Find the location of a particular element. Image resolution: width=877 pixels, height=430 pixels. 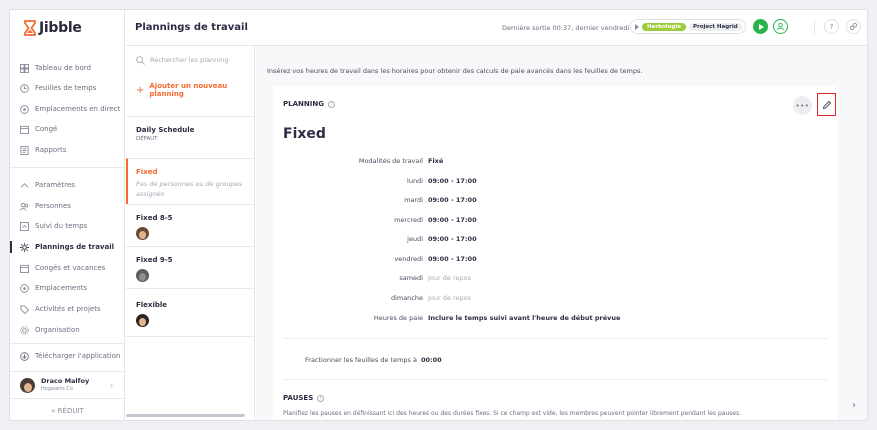

sidebar-item-organisation: Organisation is located at coordinates (67, 330).